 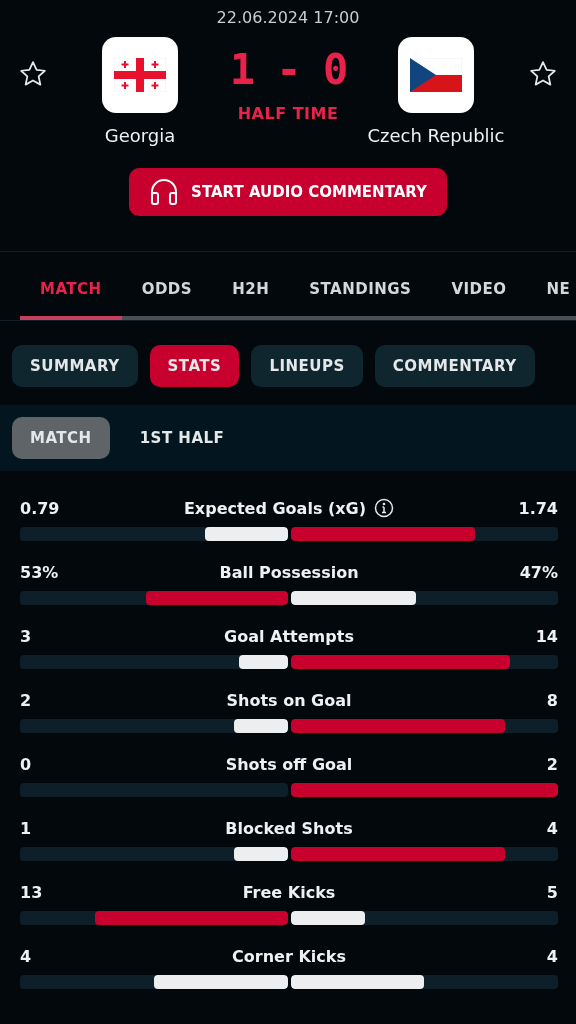 I want to click on nav-tab: MATCH, so click(x=71, y=300).